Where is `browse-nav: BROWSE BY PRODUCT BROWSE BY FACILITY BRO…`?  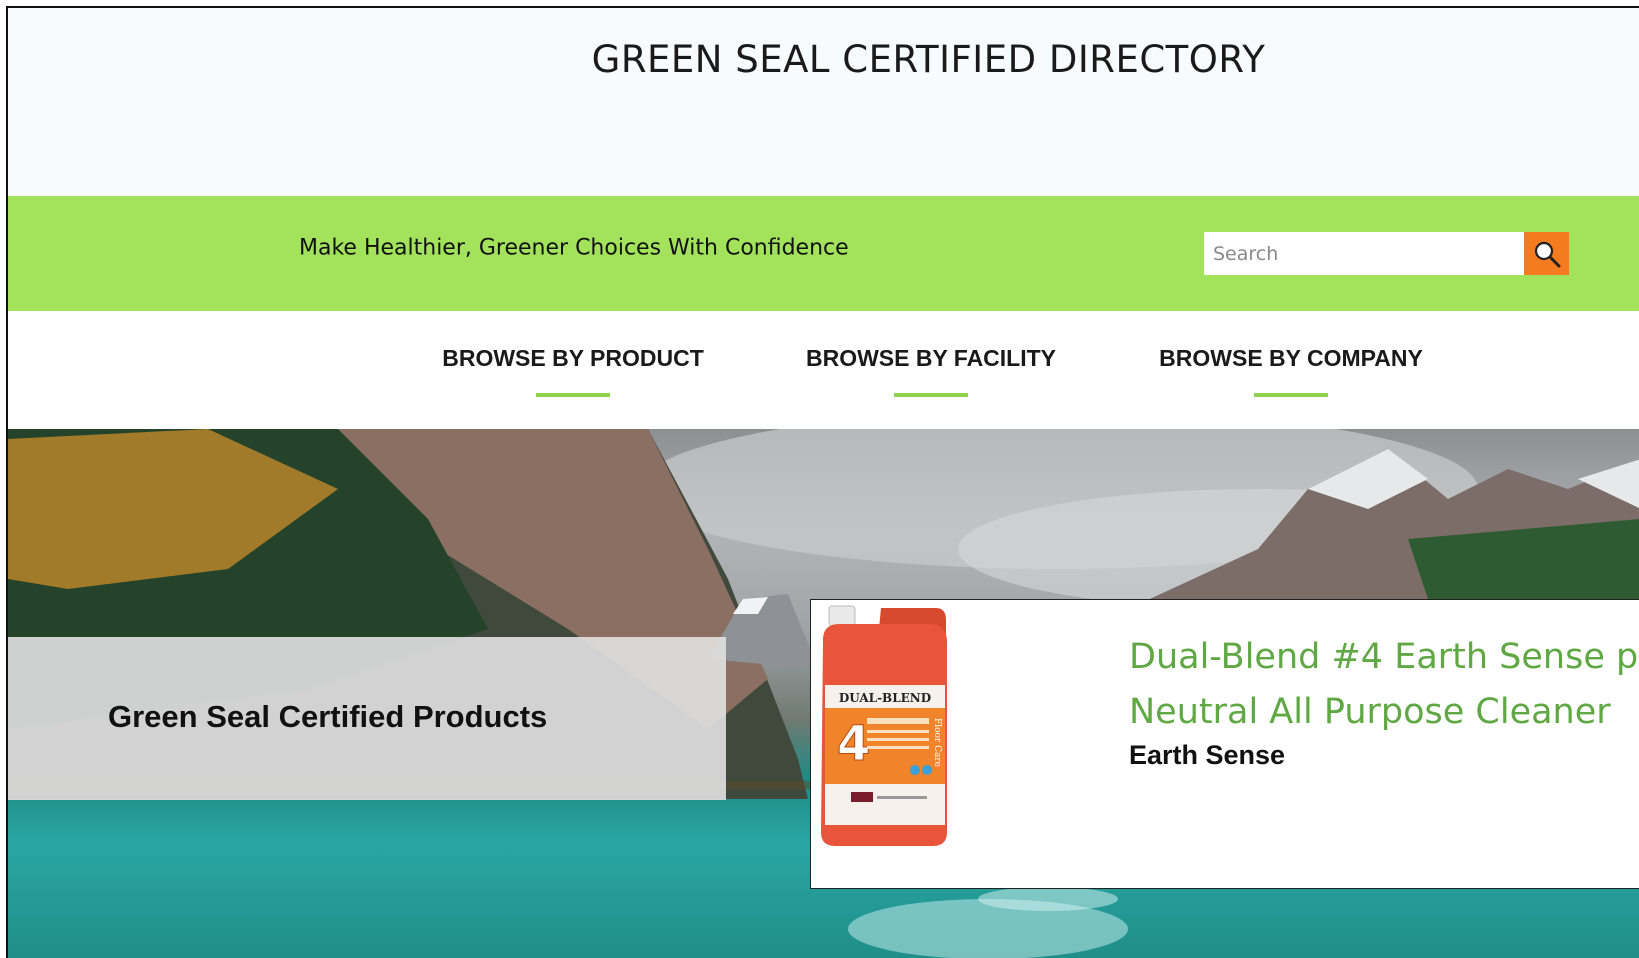 browse-nav: BROWSE BY PRODUCT BROWSE BY FACILITY BRO… is located at coordinates (823, 370).